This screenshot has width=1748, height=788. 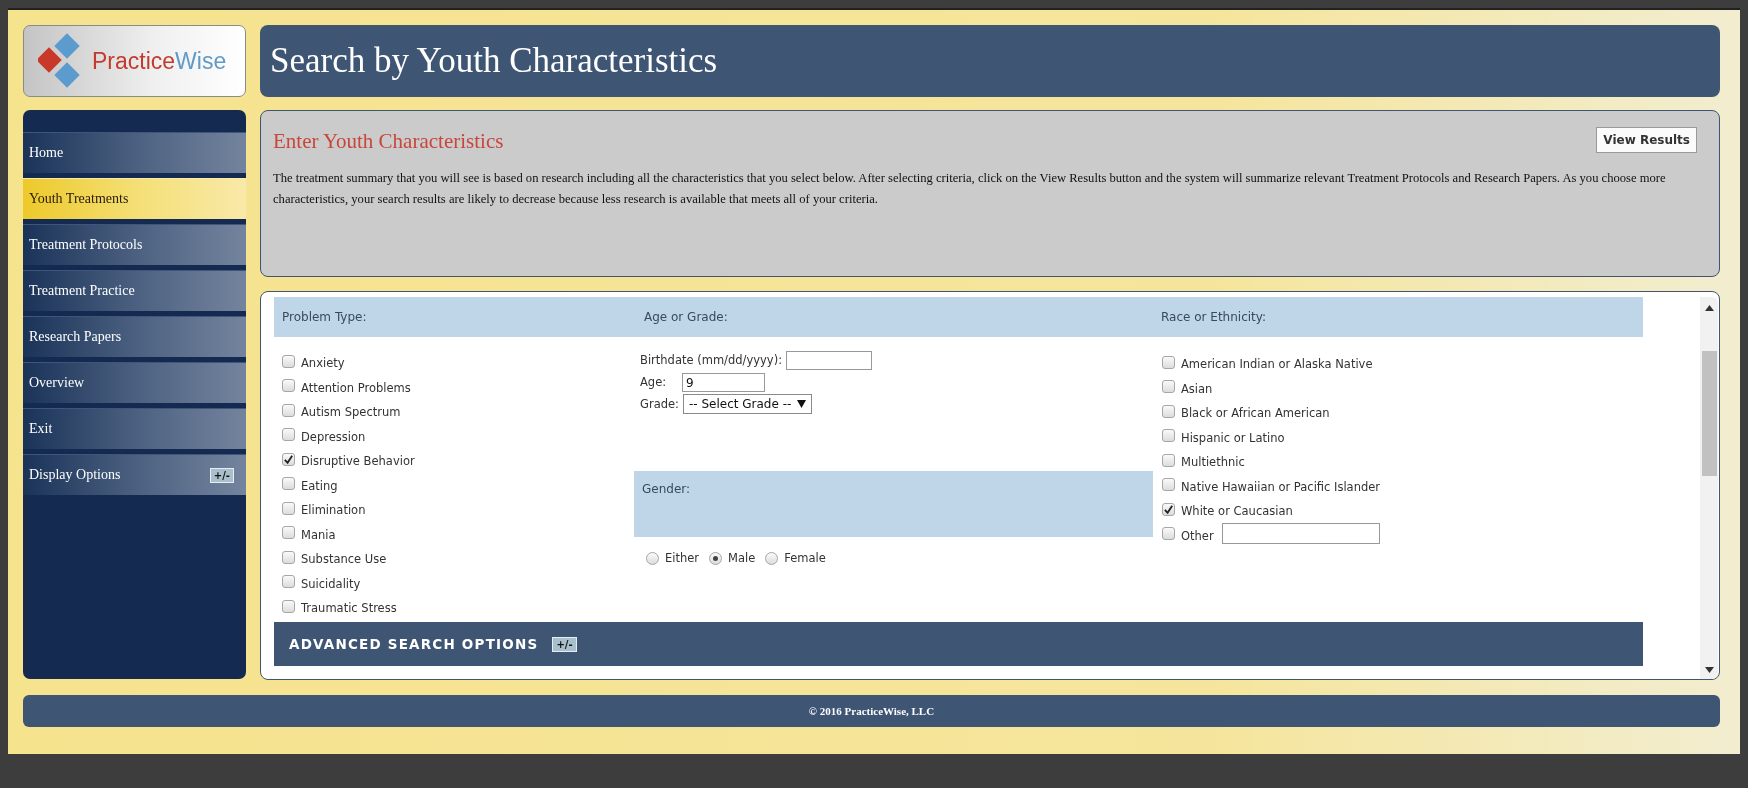 I want to click on age-field: 9, so click(x=723, y=382).